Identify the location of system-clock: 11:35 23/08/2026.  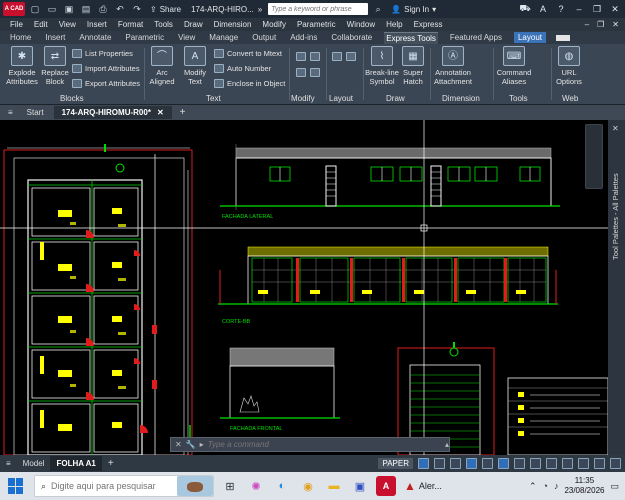
(584, 486).